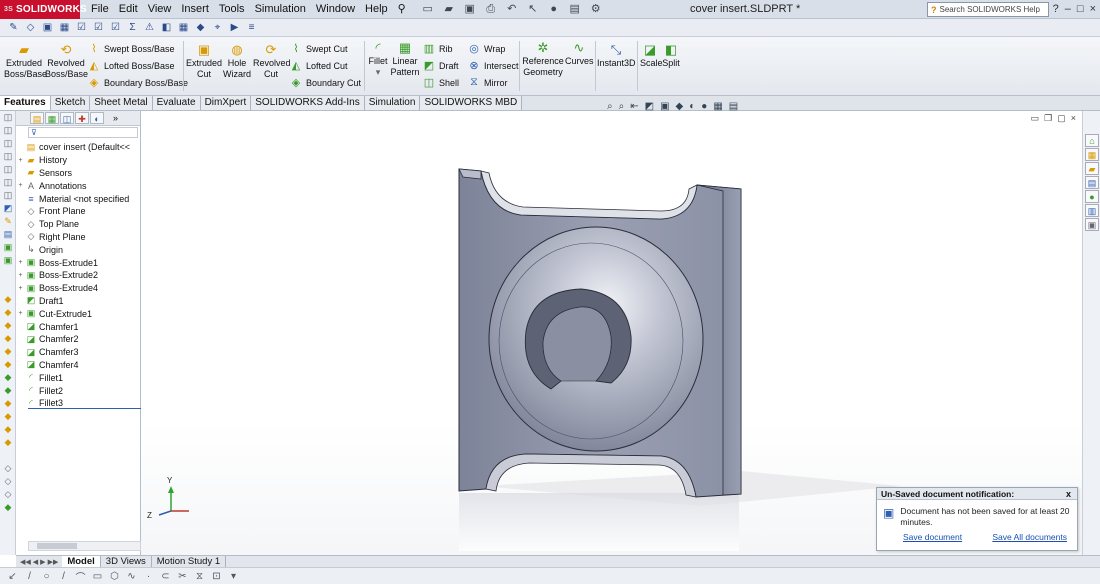  Describe the element at coordinates (217, 28) in the screenshot. I see `measure-icon: ⌖` at that location.